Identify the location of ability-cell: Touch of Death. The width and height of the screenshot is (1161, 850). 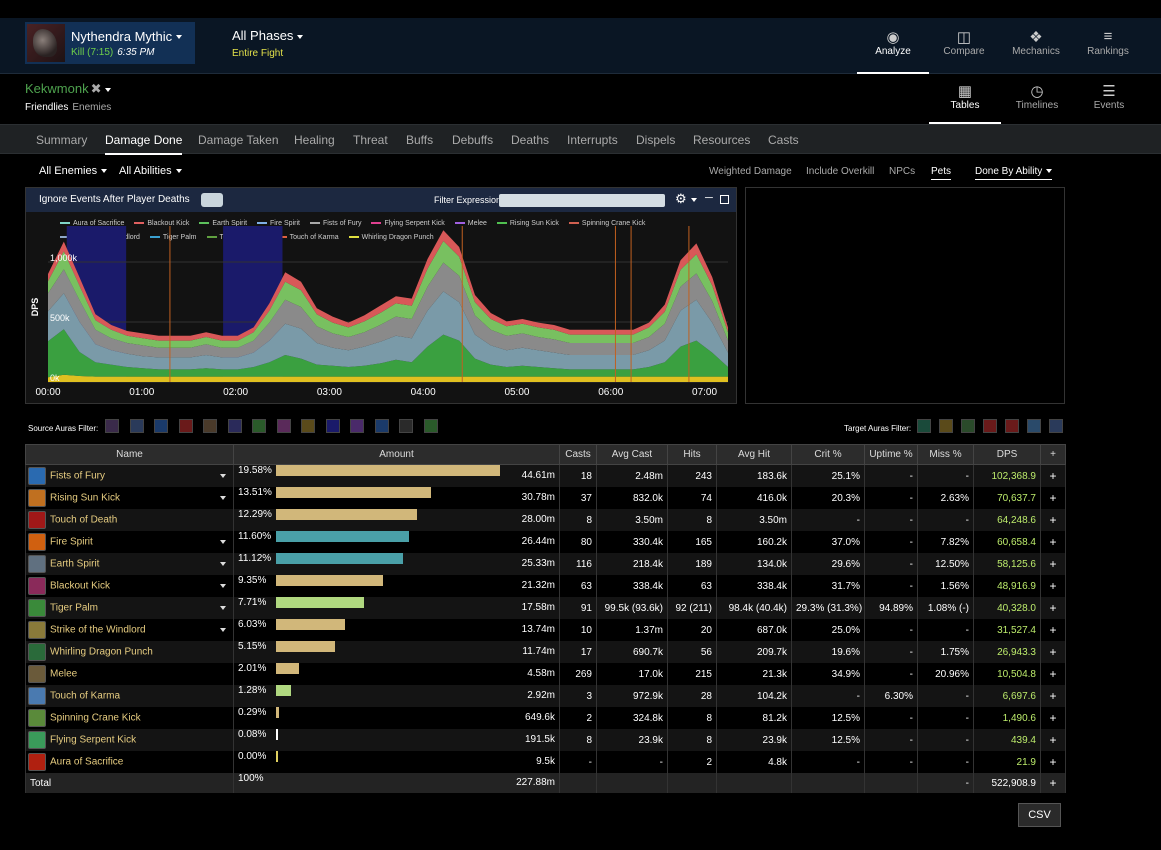
(129, 520).